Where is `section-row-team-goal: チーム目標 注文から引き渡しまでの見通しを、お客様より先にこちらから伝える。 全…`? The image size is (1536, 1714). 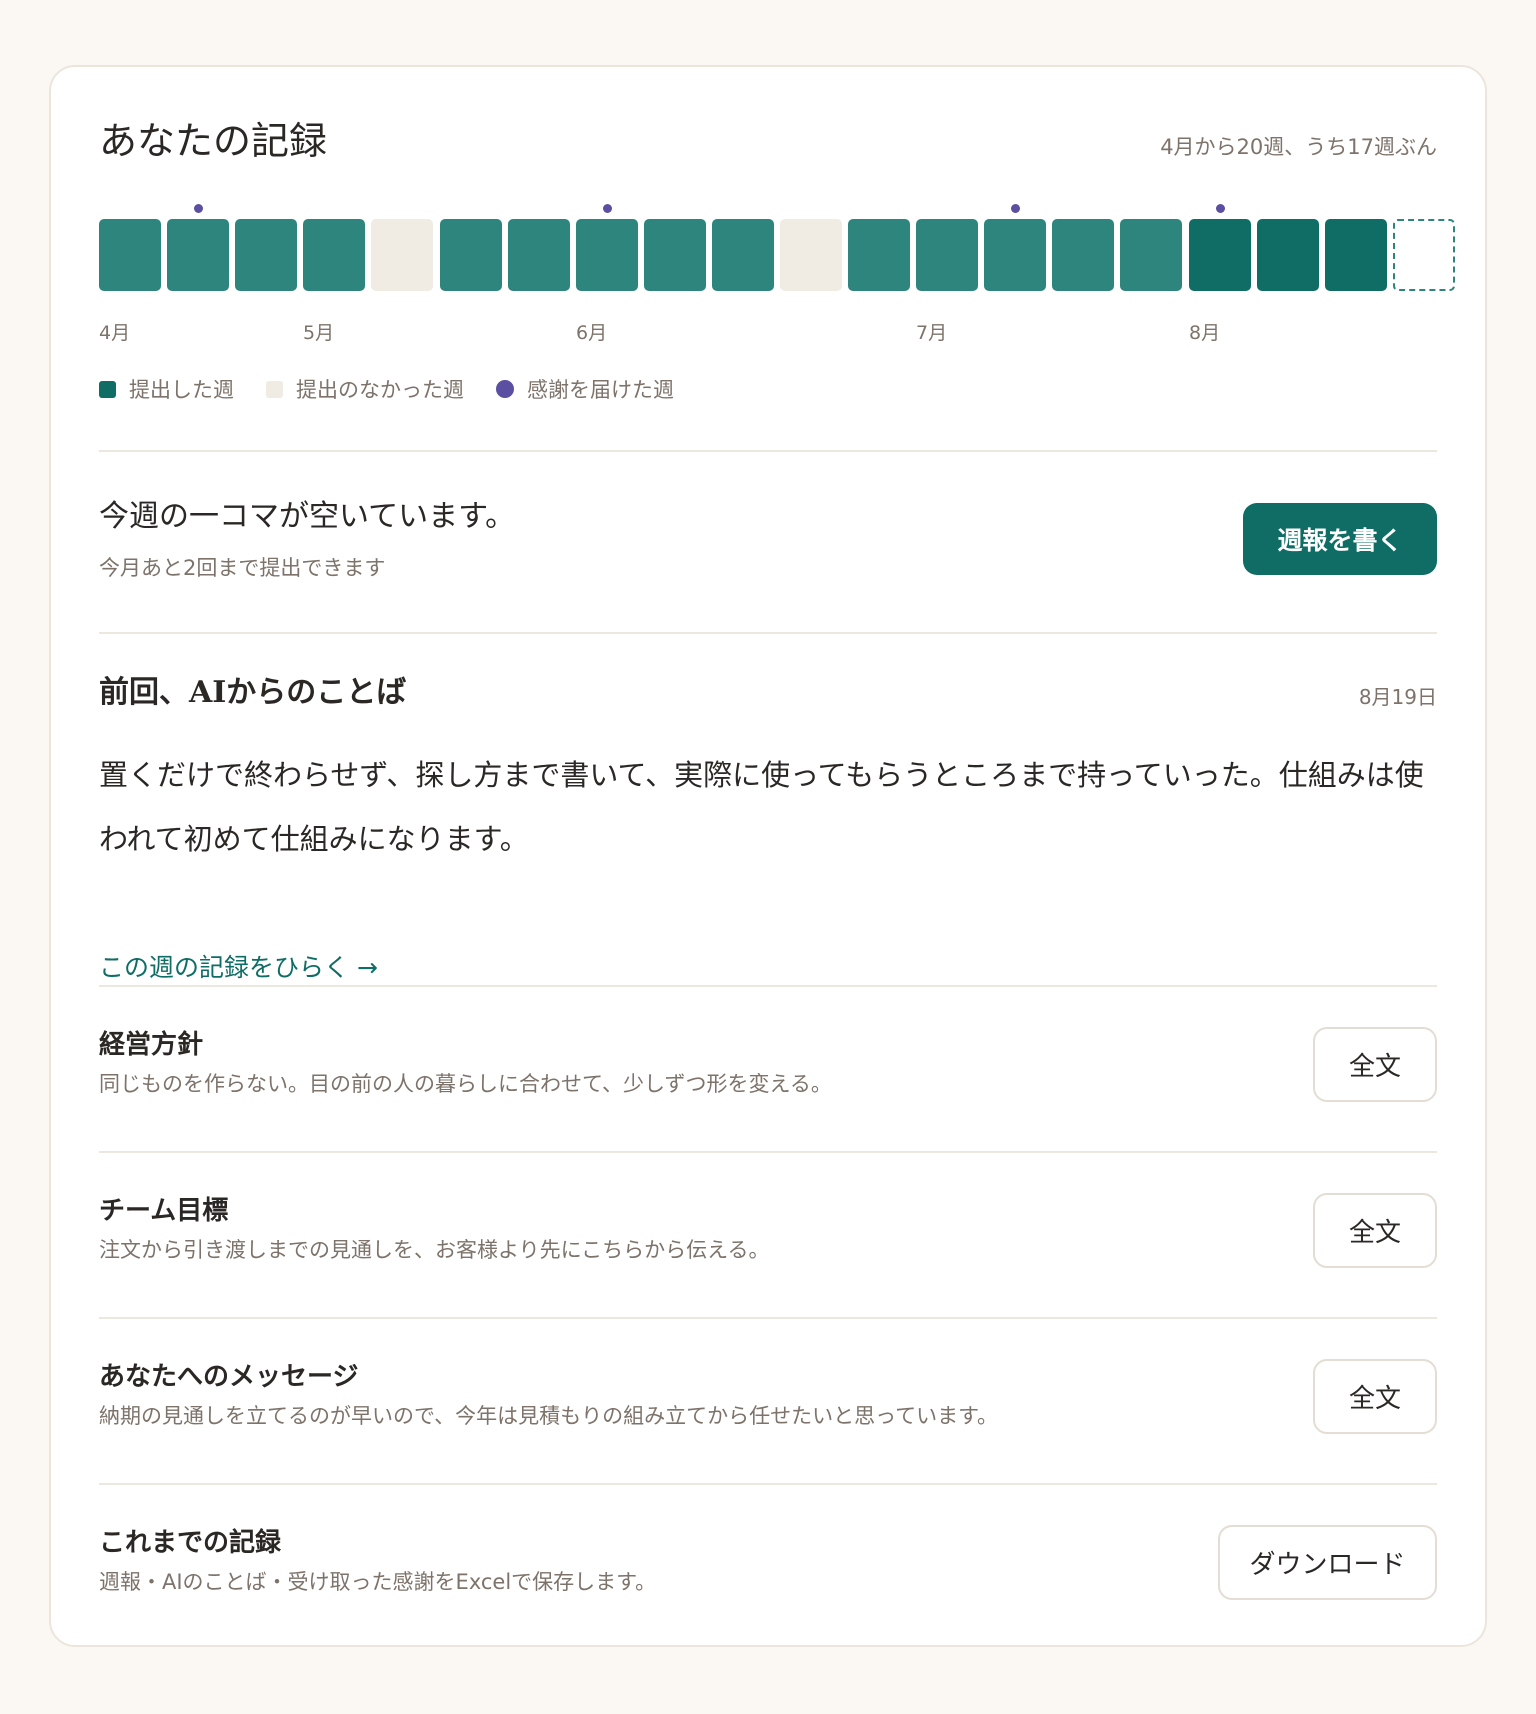
section-row-team-goal: チーム目標 注文から引き渡しまでの見通しを、お客様より先にこちらから伝える。 全… is located at coordinates (768, 1253).